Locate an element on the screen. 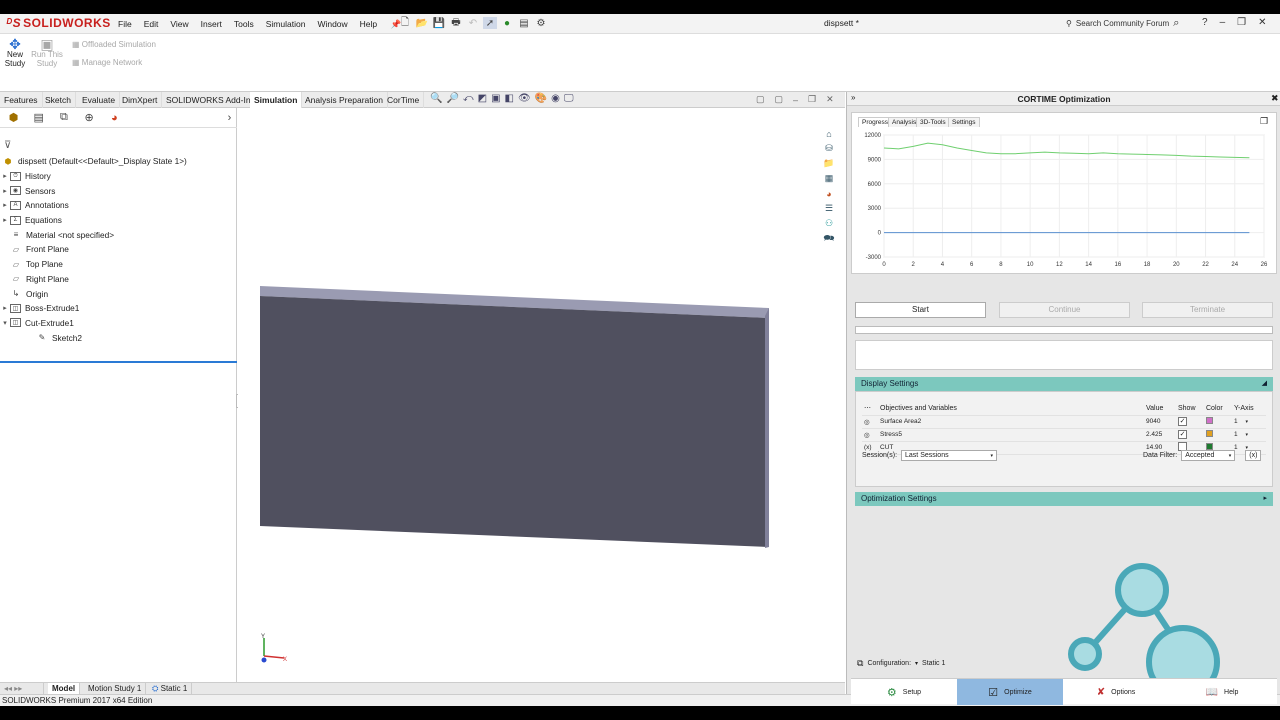 Image resolution: width=1280 pixels, height=720 pixels. tab-simulation: Simulation is located at coordinates (276, 100).